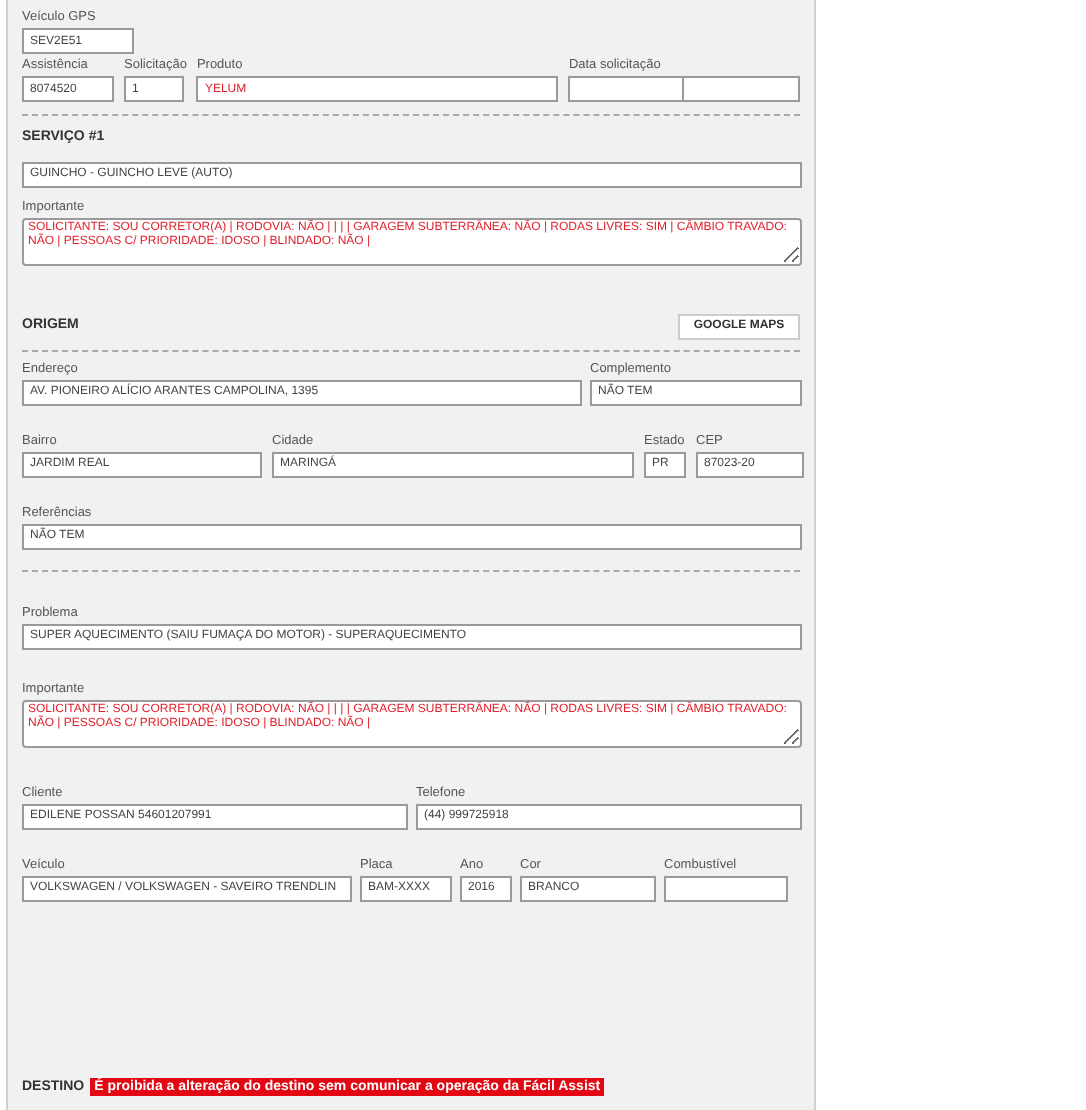  What do you see at coordinates (742, 89) in the screenshot?
I see `time-field` at bounding box center [742, 89].